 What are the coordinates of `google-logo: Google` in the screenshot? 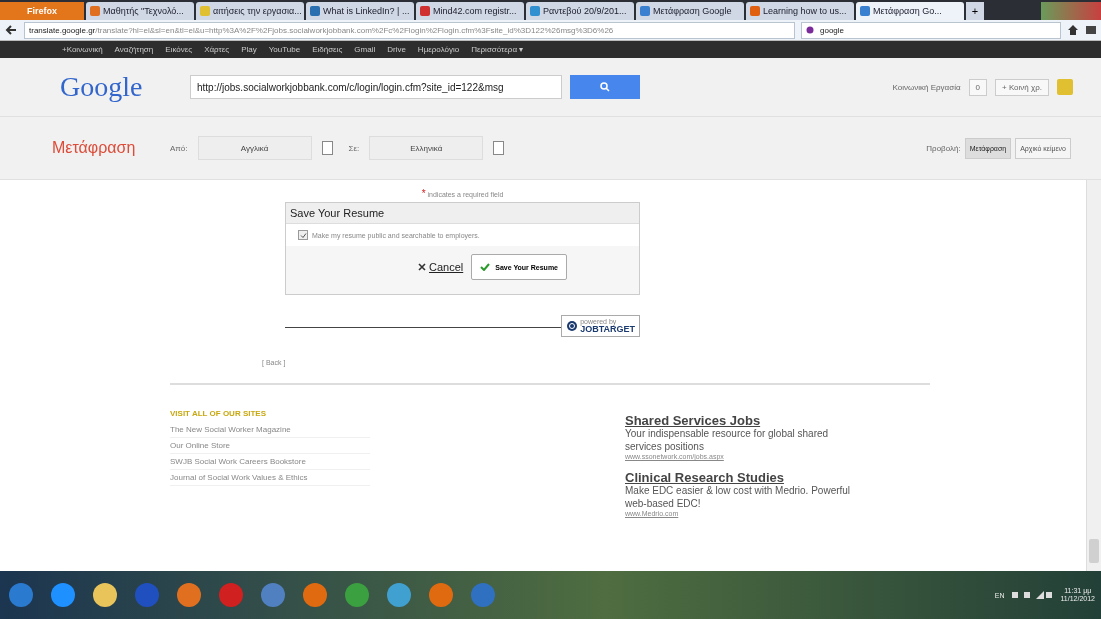 It's located at (125, 87).